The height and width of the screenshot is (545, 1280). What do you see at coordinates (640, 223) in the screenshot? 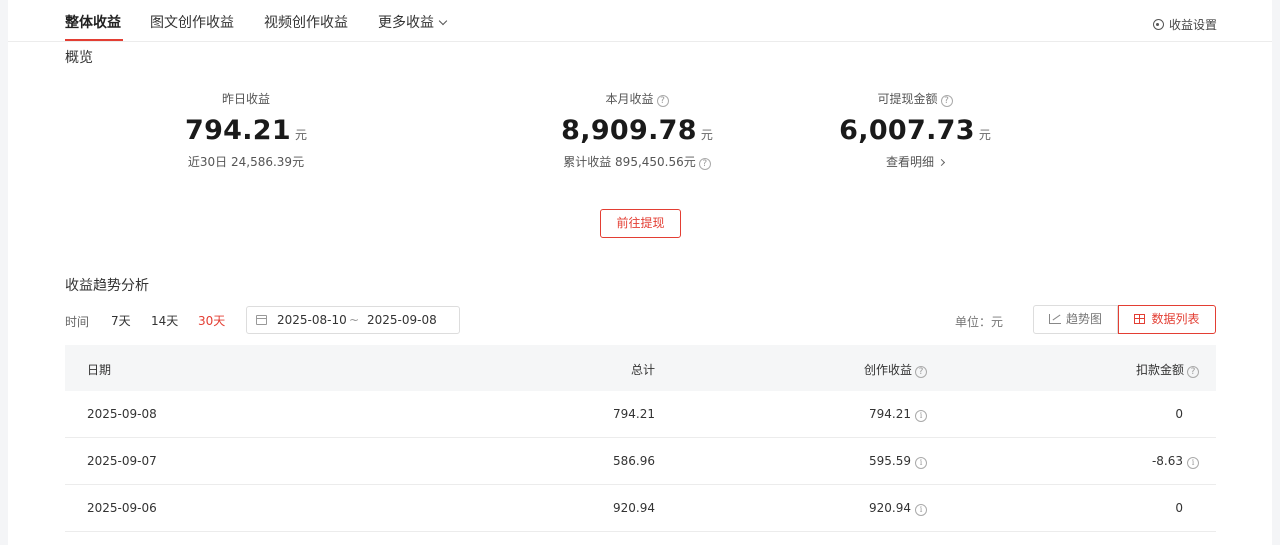
I see `withdraw-button: 前往提现` at bounding box center [640, 223].